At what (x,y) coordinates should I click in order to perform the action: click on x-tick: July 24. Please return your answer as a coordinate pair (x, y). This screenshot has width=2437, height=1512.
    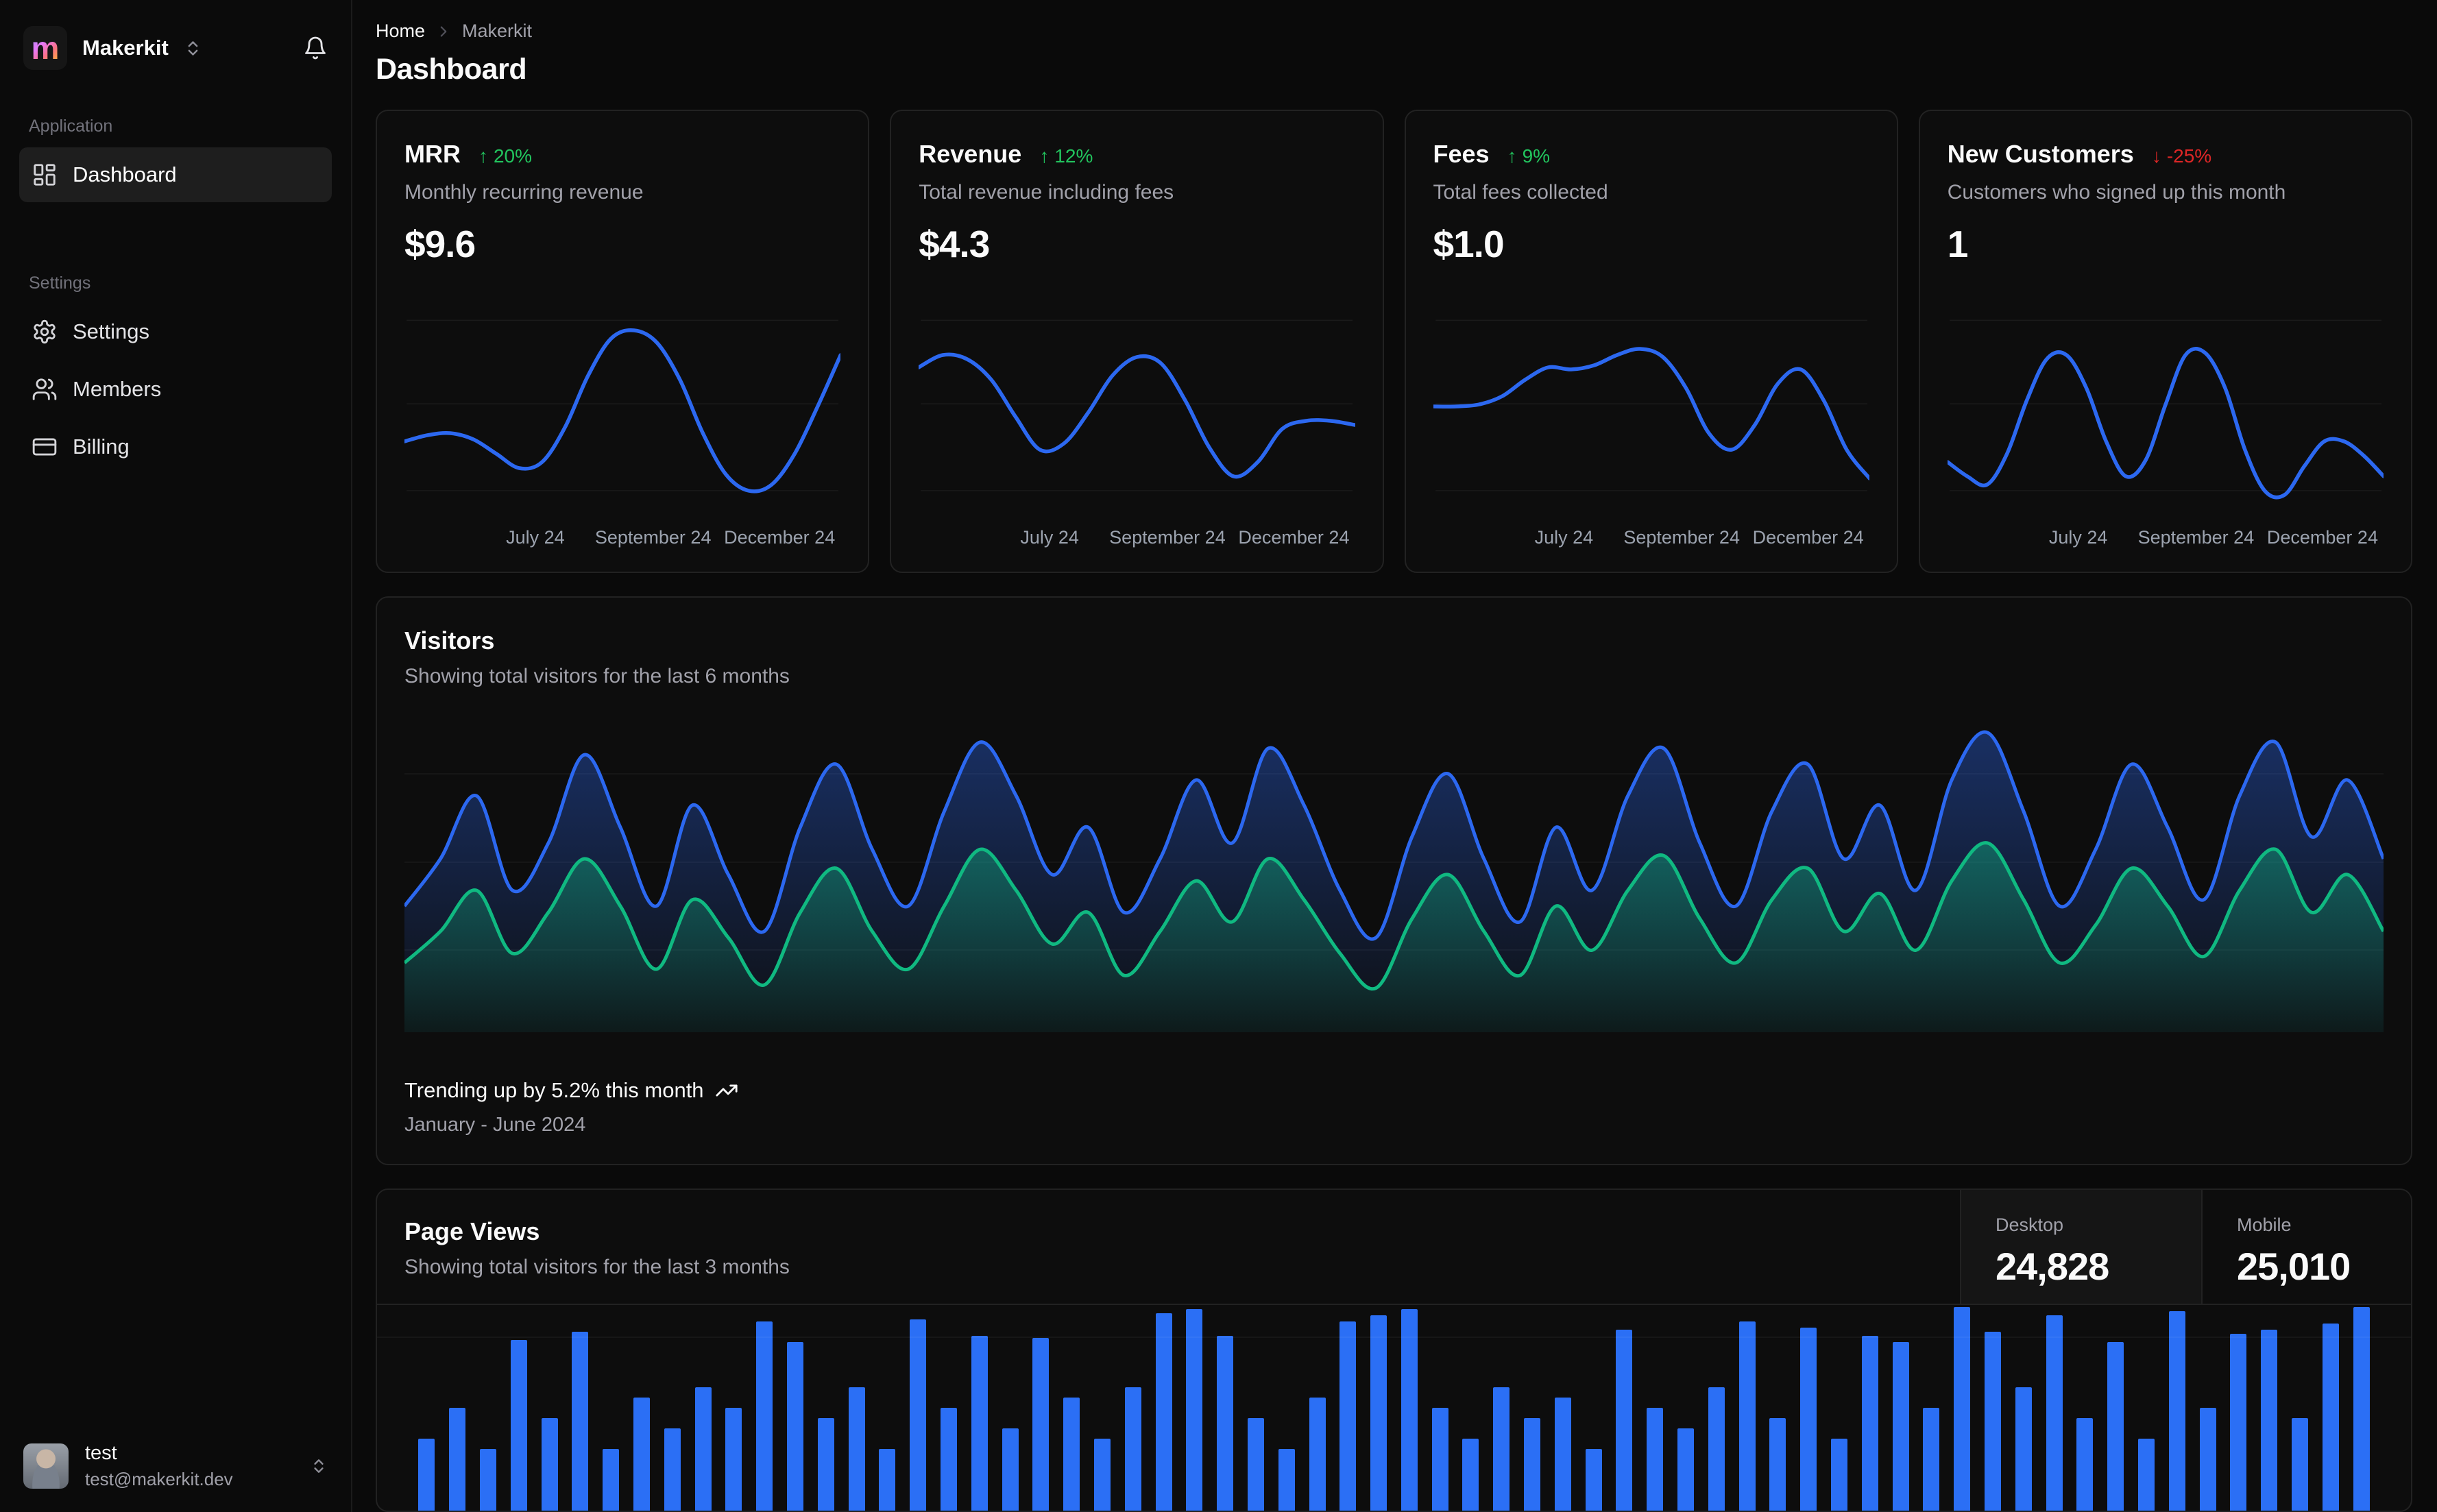
    Looking at the image, I should click on (1564, 537).